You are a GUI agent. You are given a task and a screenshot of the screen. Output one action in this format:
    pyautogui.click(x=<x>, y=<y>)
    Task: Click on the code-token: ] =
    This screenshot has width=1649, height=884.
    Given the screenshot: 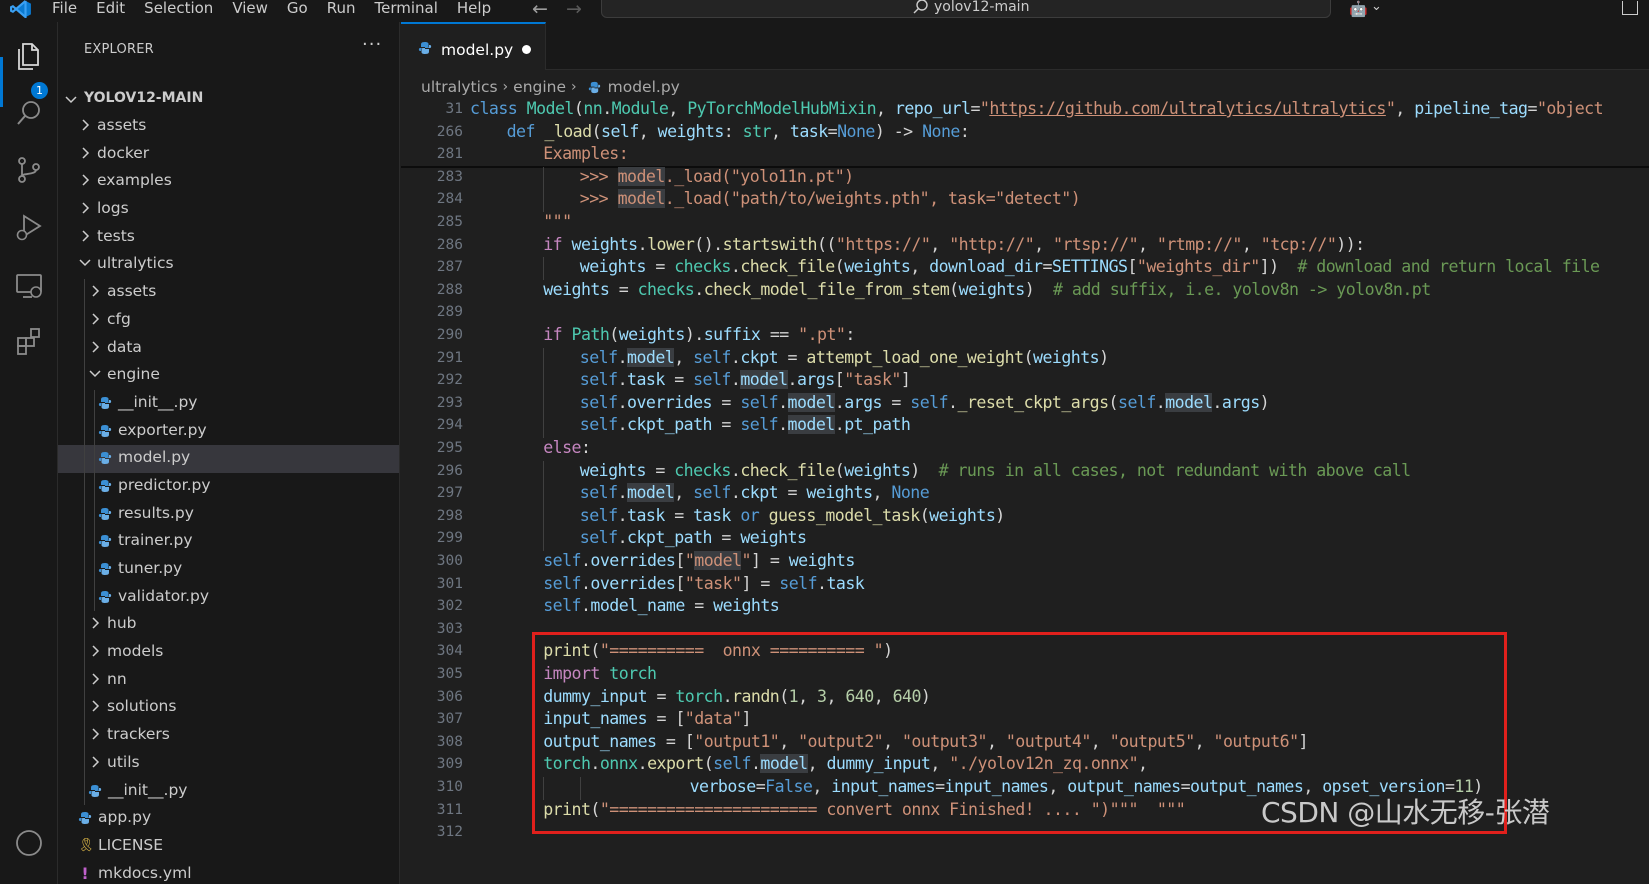 What is the action you would take?
    pyautogui.click(x=760, y=583)
    